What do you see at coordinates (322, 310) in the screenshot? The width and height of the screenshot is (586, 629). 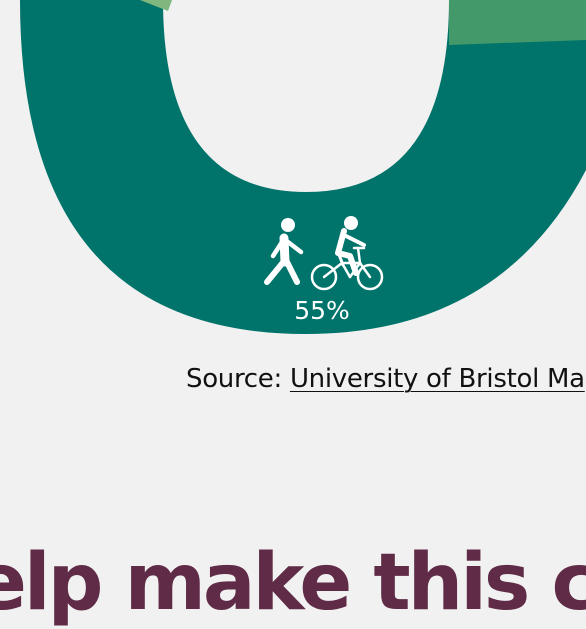 I see `slice-label-walking-cycling: 55%` at bounding box center [322, 310].